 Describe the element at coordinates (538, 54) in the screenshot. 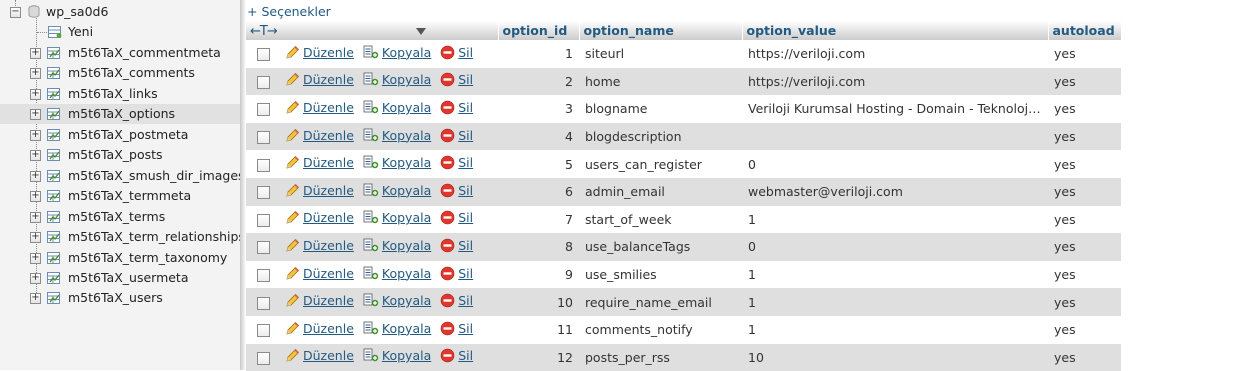

I see `cell-option-id: 1` at that location.